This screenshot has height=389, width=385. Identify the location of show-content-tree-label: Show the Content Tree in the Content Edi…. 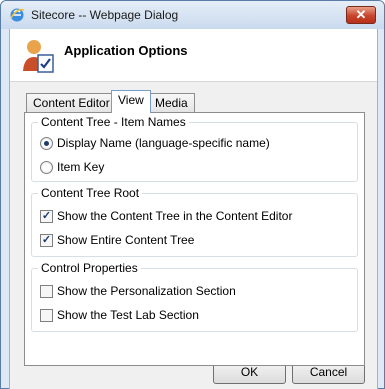
(175, 216).